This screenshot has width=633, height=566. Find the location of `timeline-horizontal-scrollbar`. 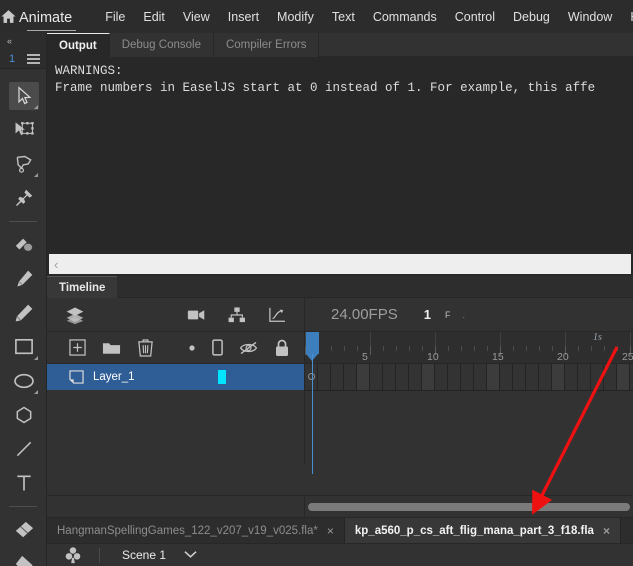

timeline-horizontal-scrollbar is located at coordinates (340, 506).